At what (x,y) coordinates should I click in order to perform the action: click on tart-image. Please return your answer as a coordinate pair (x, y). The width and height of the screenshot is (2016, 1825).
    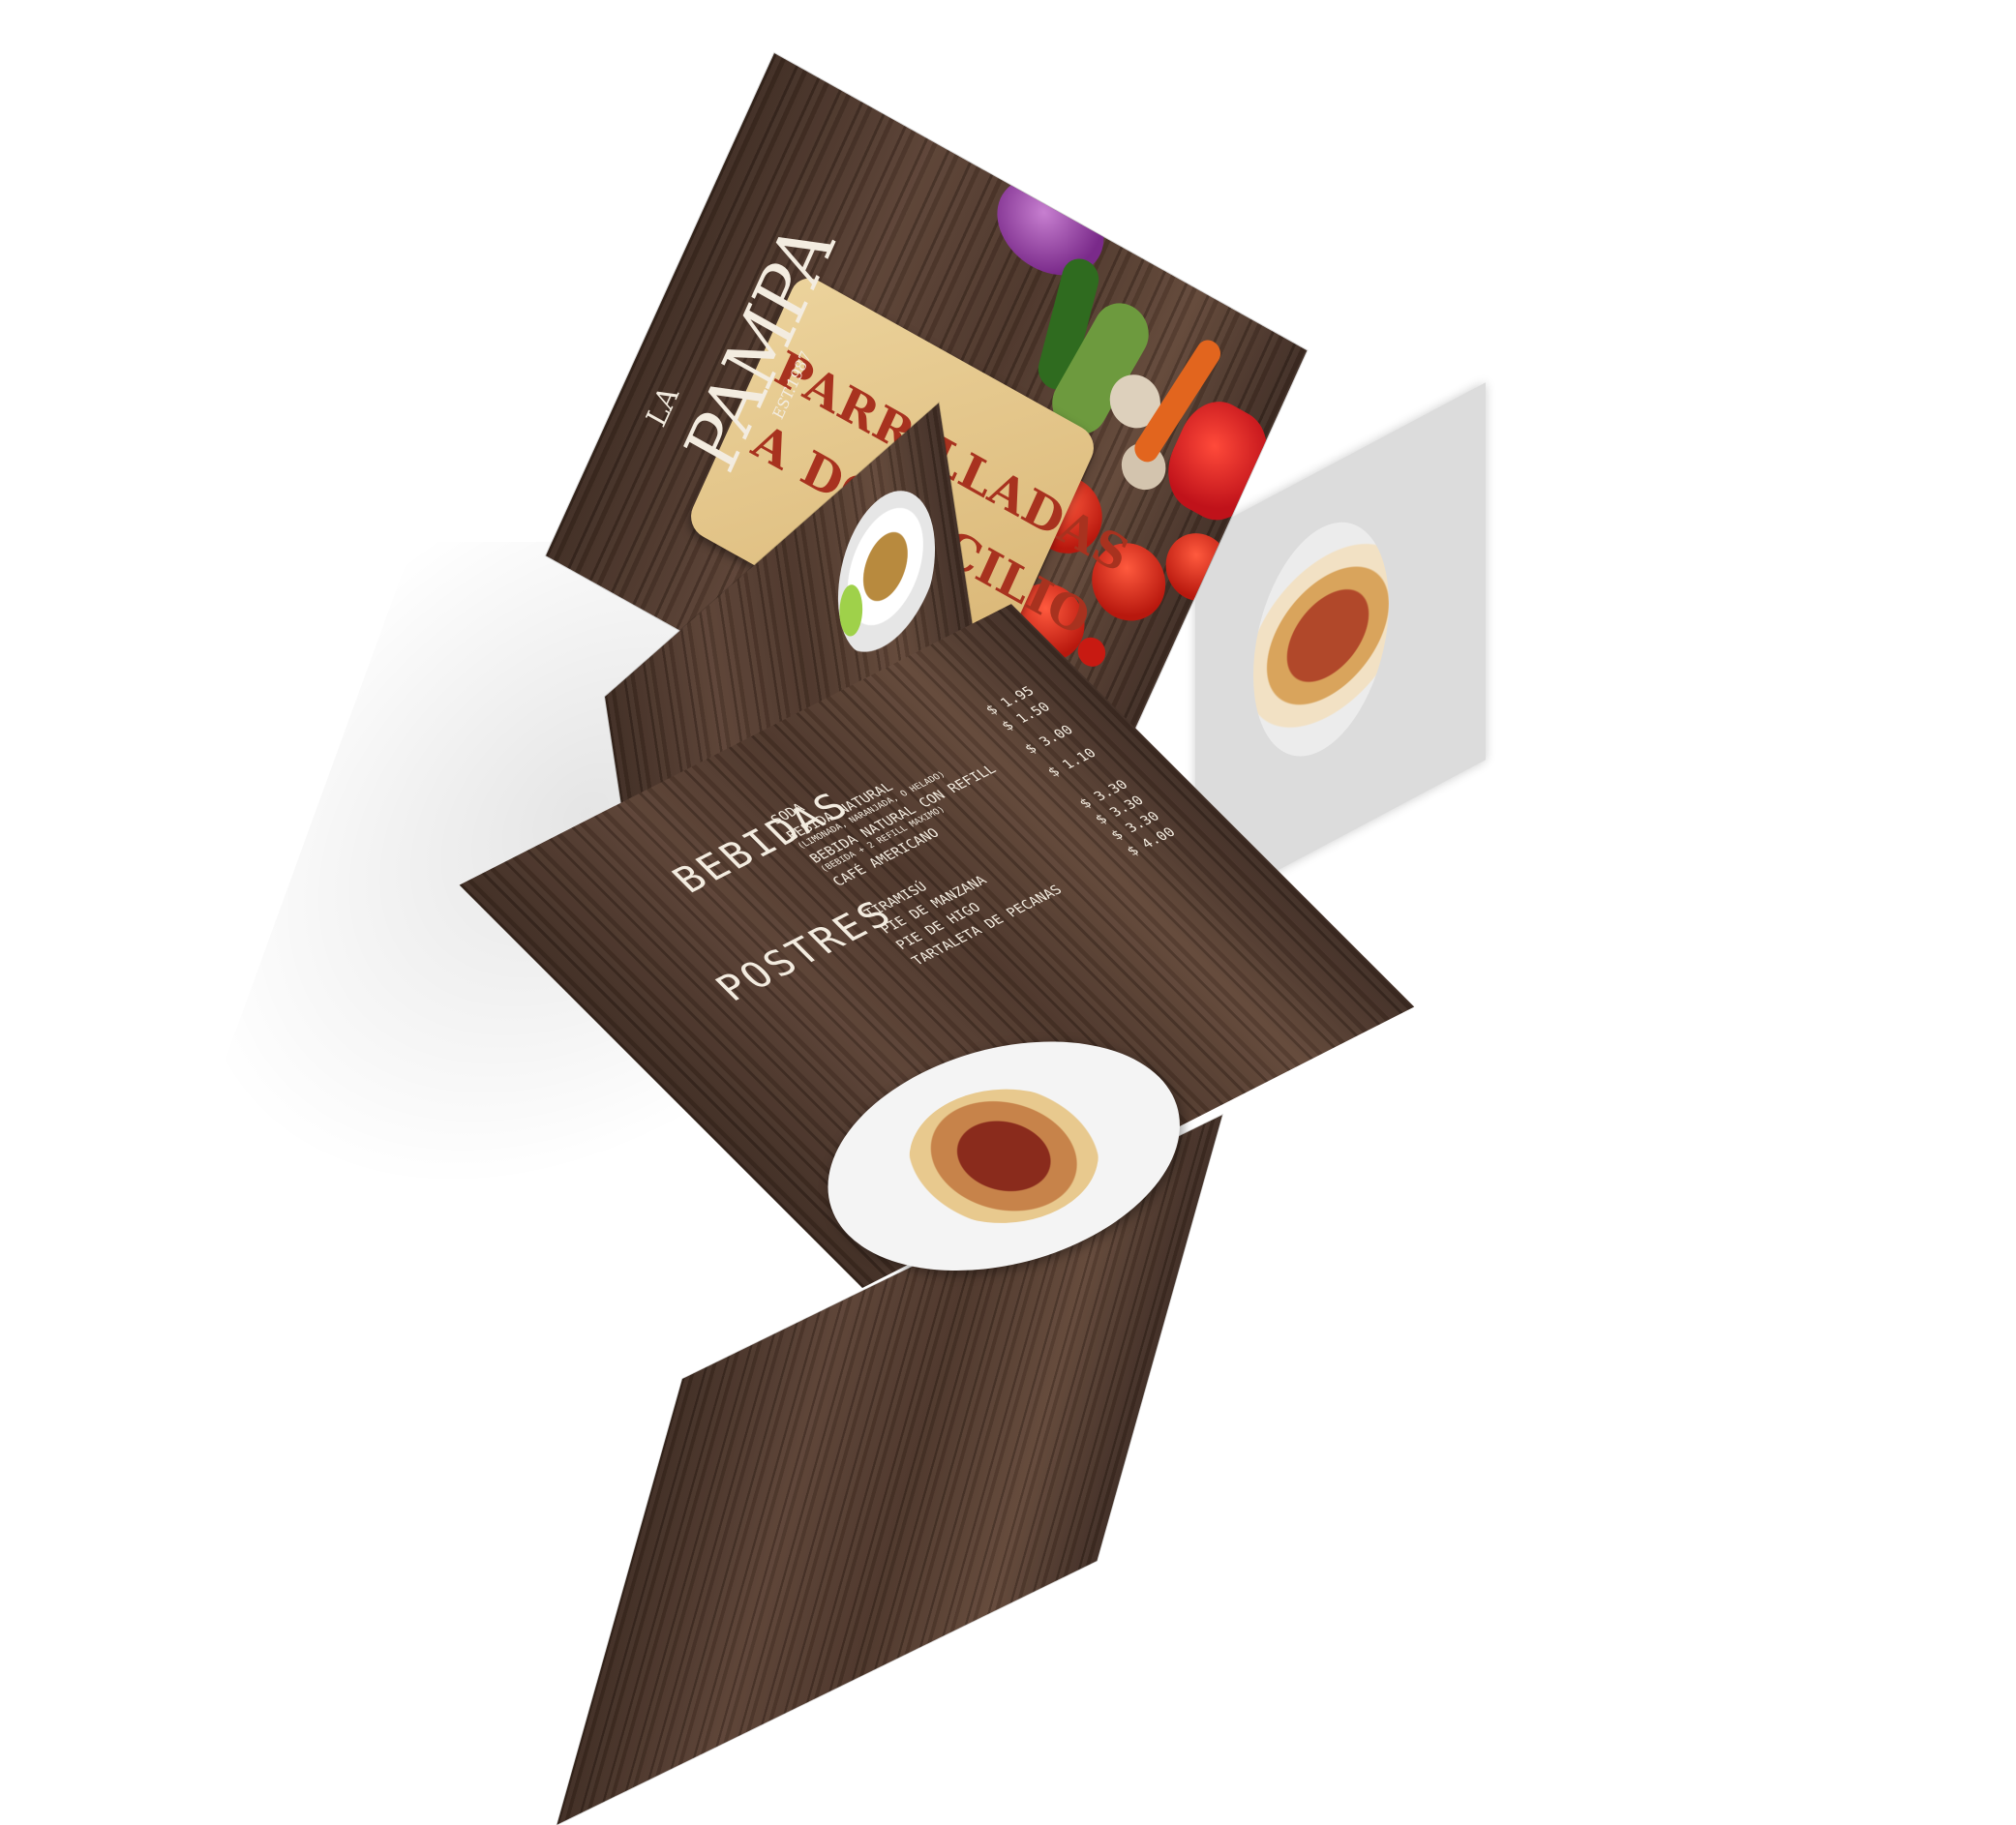
    Looking at the image, I should click on (1004, 1156).